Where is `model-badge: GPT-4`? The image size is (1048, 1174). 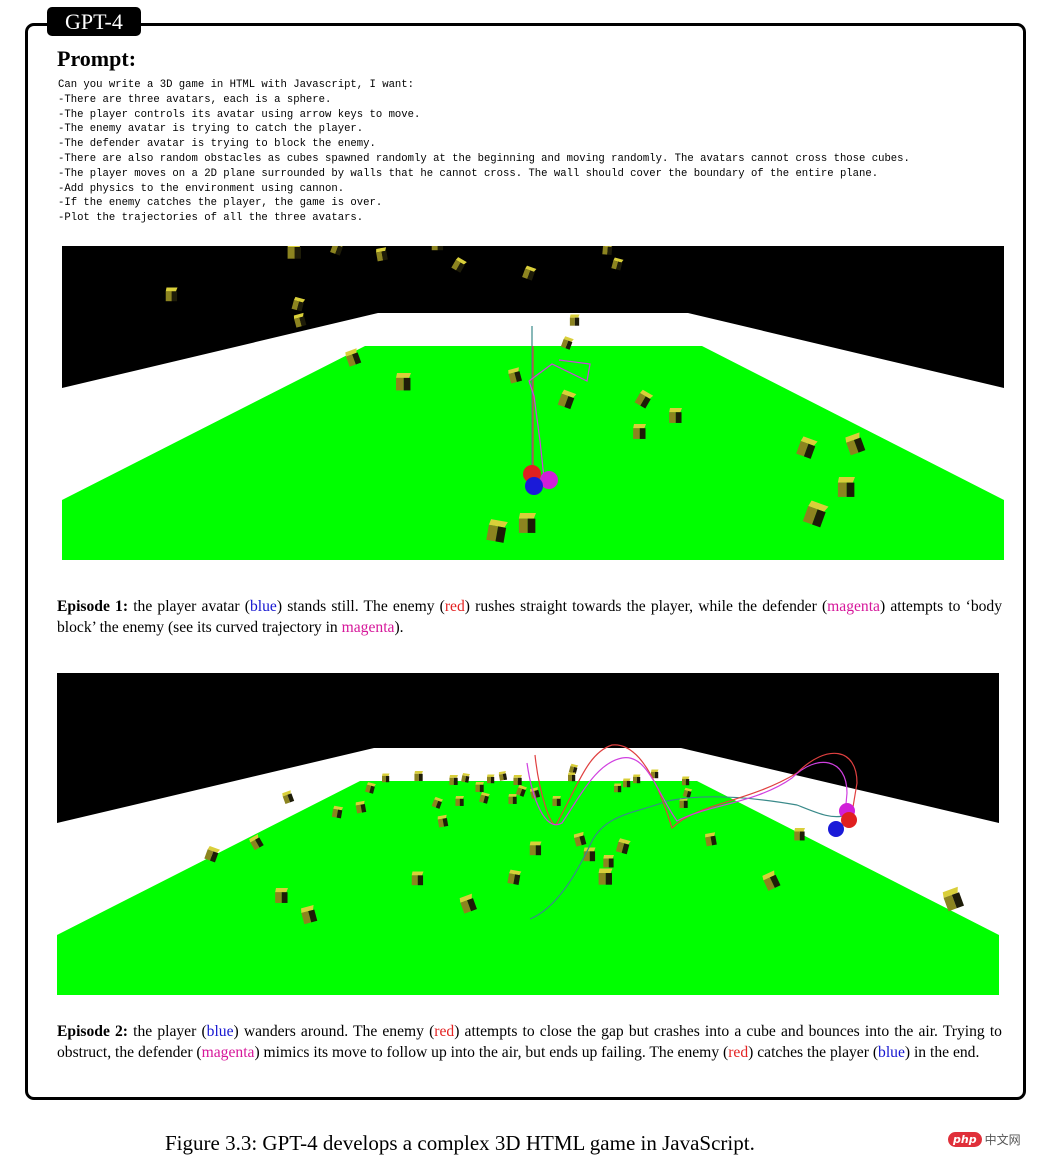
model-badge: GPT-4 is located at coordinates (94, 21).